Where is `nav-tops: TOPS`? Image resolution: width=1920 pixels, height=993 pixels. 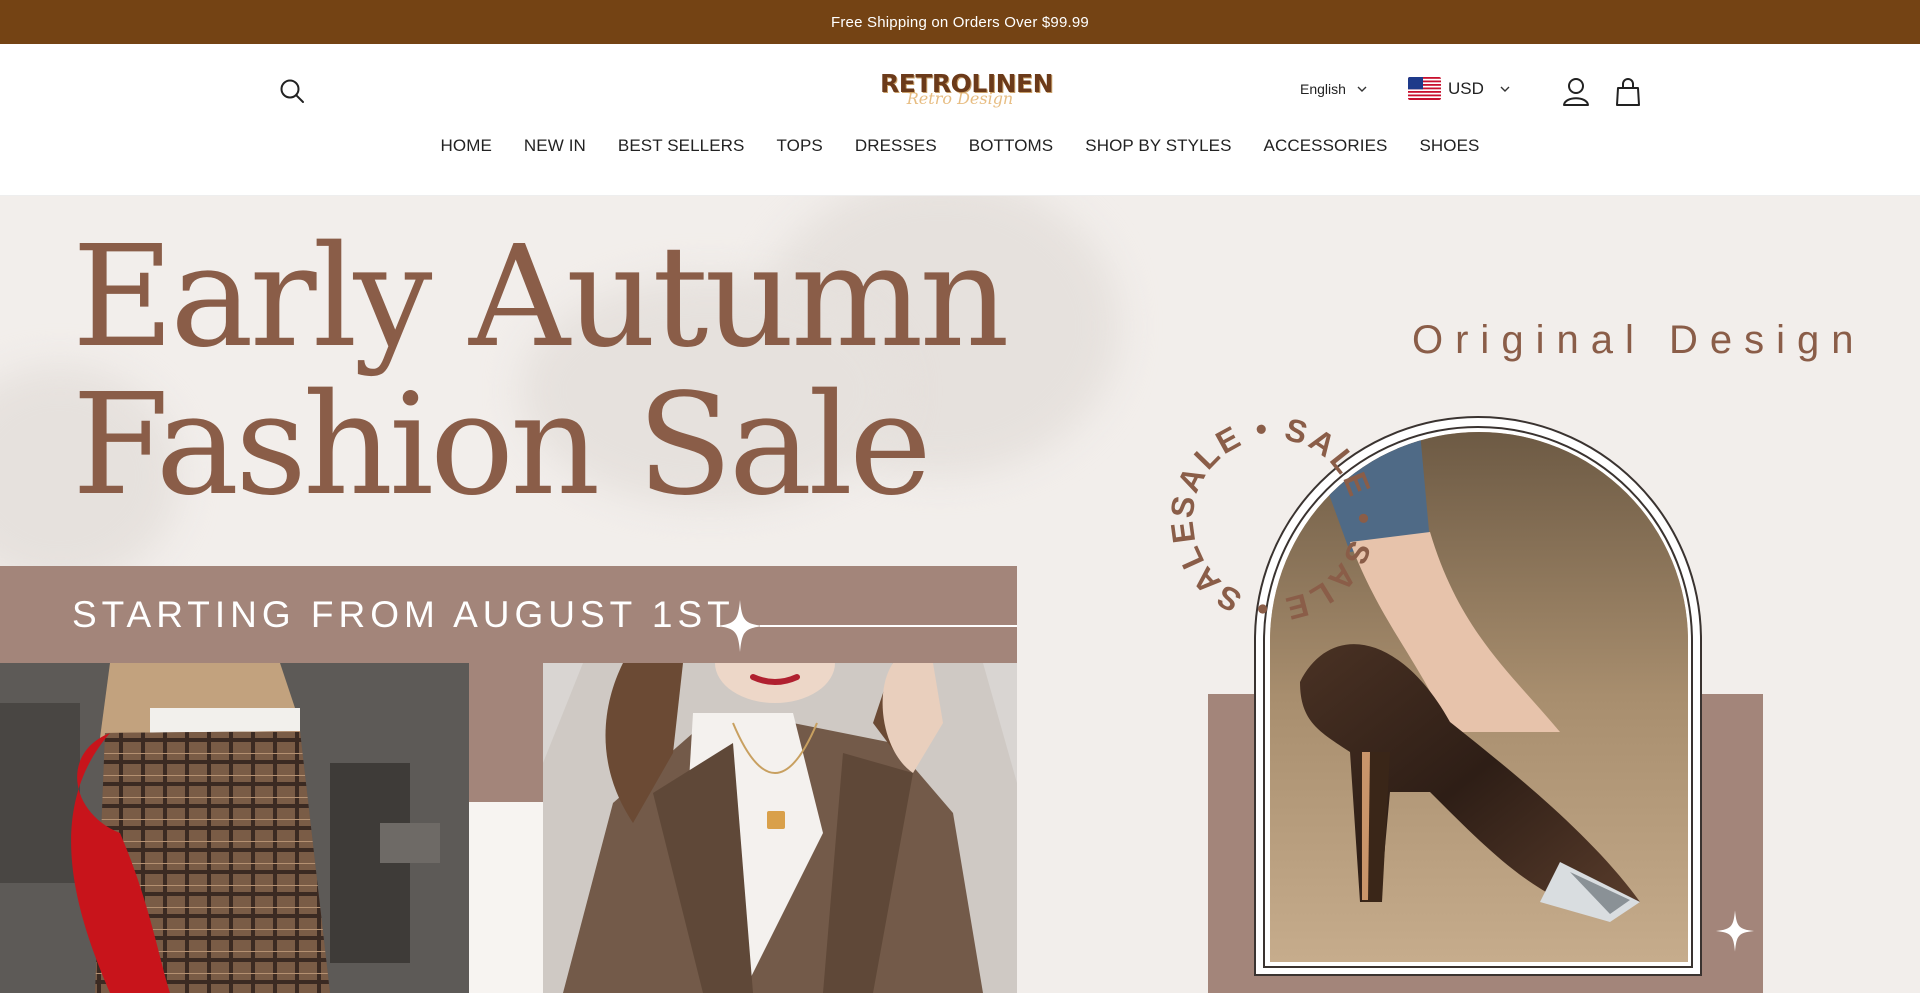
nav-tops: TOPS is located at coordinates (799, 146).